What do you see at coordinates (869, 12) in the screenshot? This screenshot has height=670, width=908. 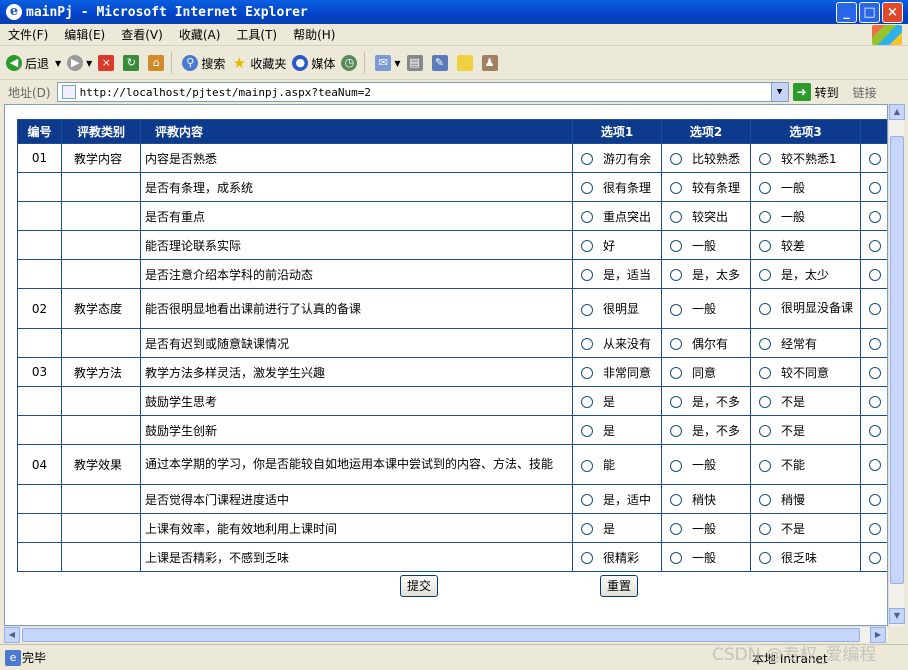 I see `maximize-button: □` at bounding box center [869, 12].